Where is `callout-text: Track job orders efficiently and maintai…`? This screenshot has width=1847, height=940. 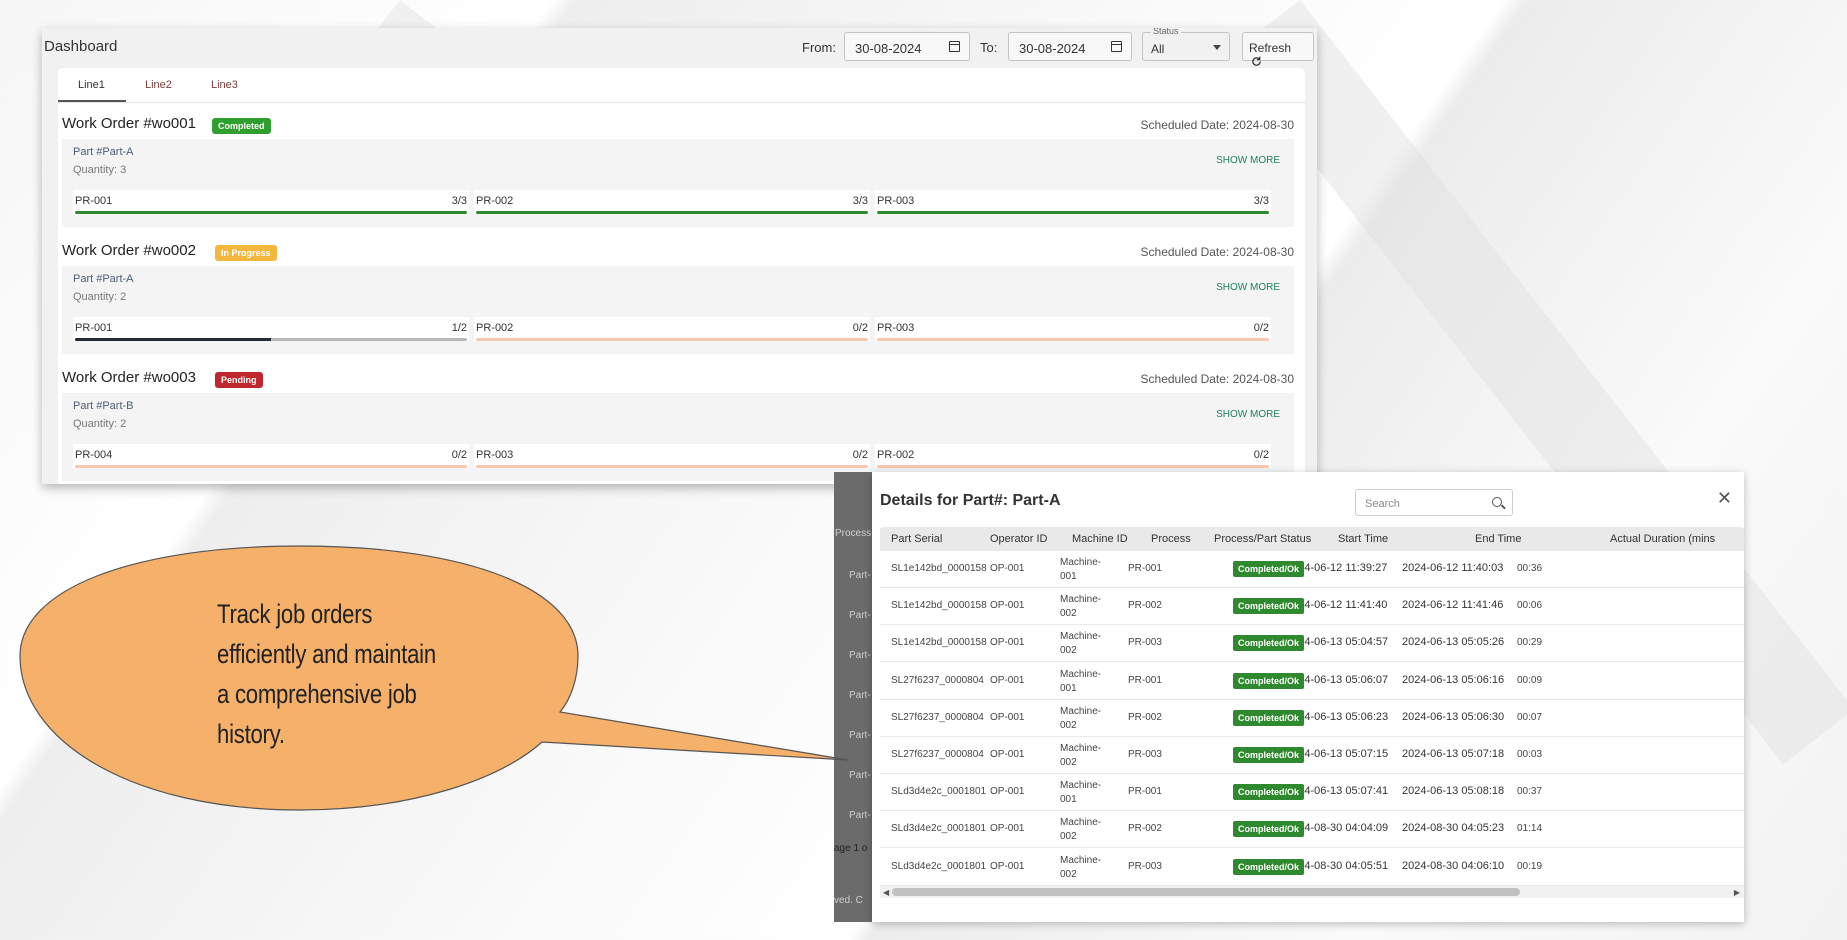
callout-text: Track job orders efficiently and maintai… is located at coordinates (326, 674).